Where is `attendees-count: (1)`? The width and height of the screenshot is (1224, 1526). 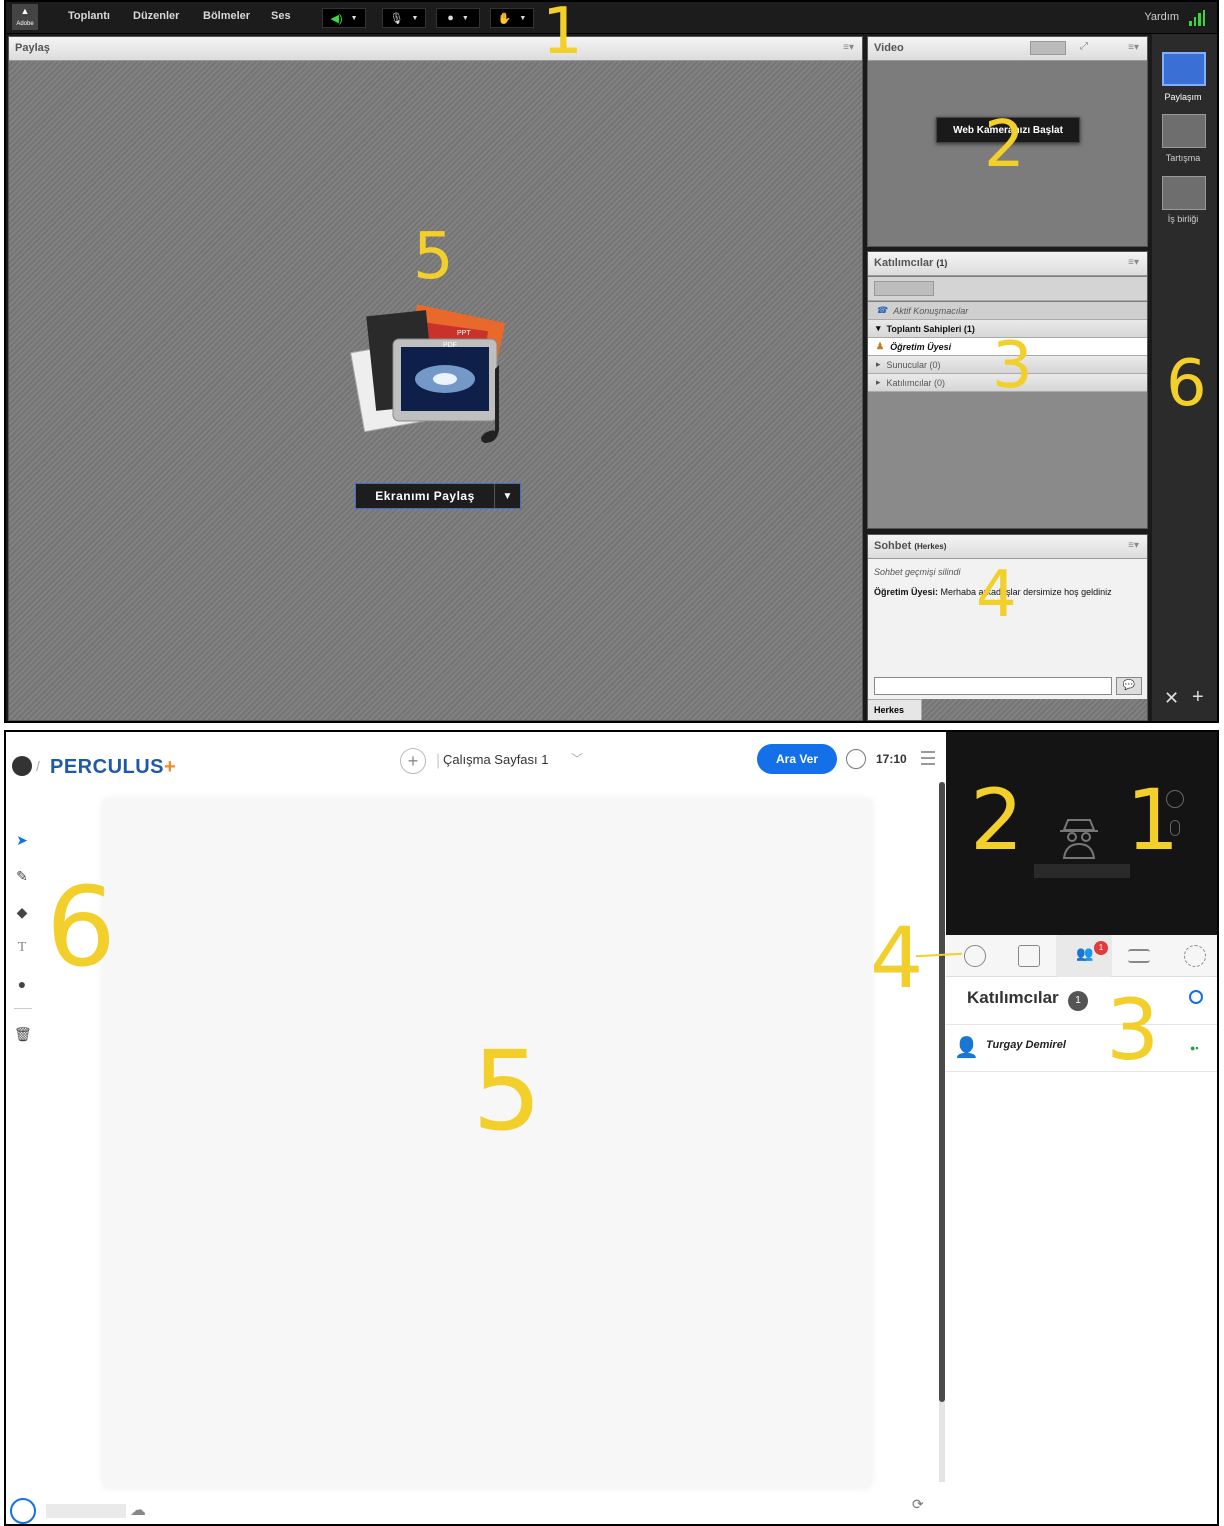
attendees-count: (1) is located at coordinates (942, 263).